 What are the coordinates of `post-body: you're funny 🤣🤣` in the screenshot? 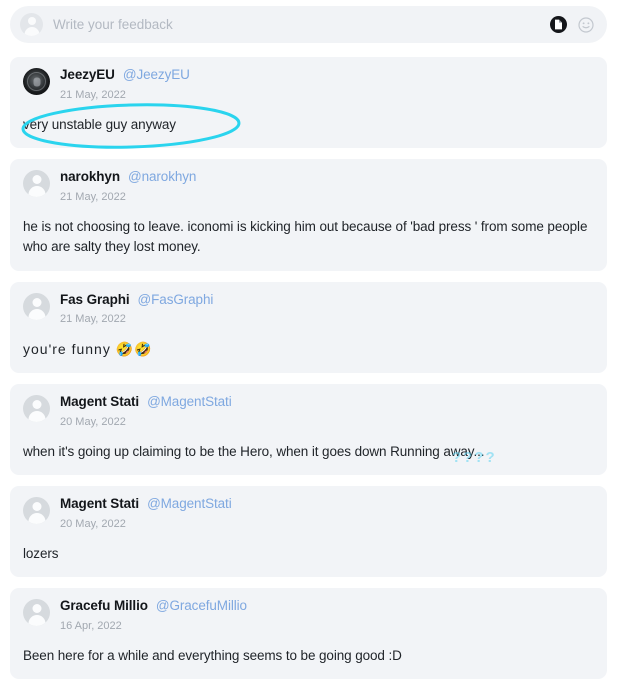 It's located at (88, 349).